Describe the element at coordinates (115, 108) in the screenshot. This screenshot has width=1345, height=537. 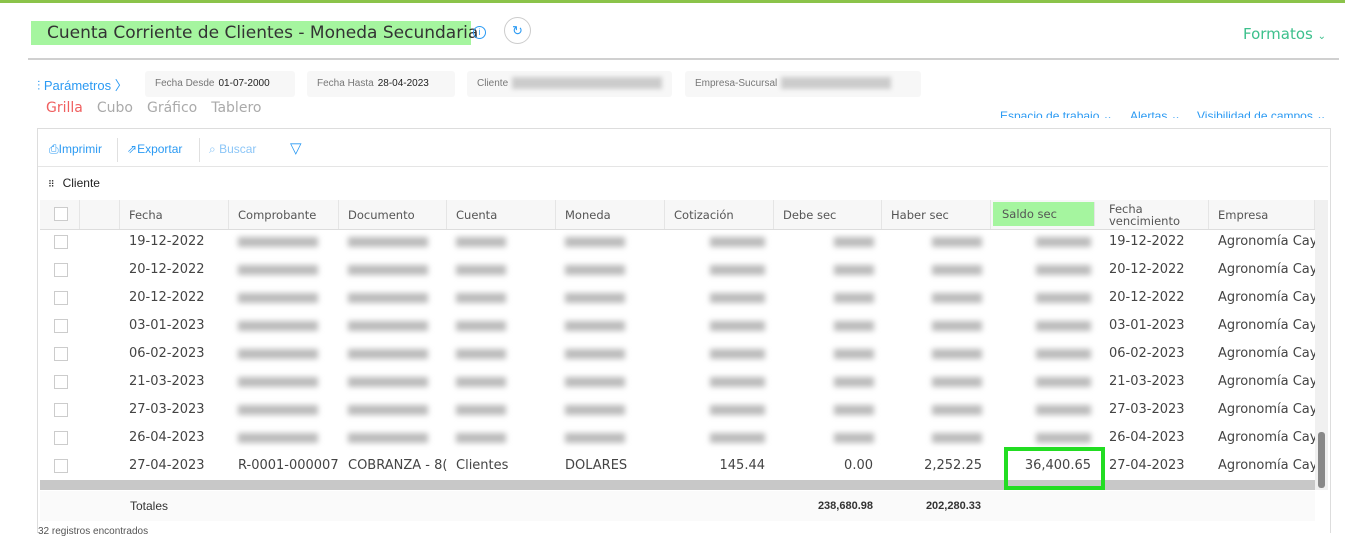
I see `tab-cubo: Cubo` at that location.